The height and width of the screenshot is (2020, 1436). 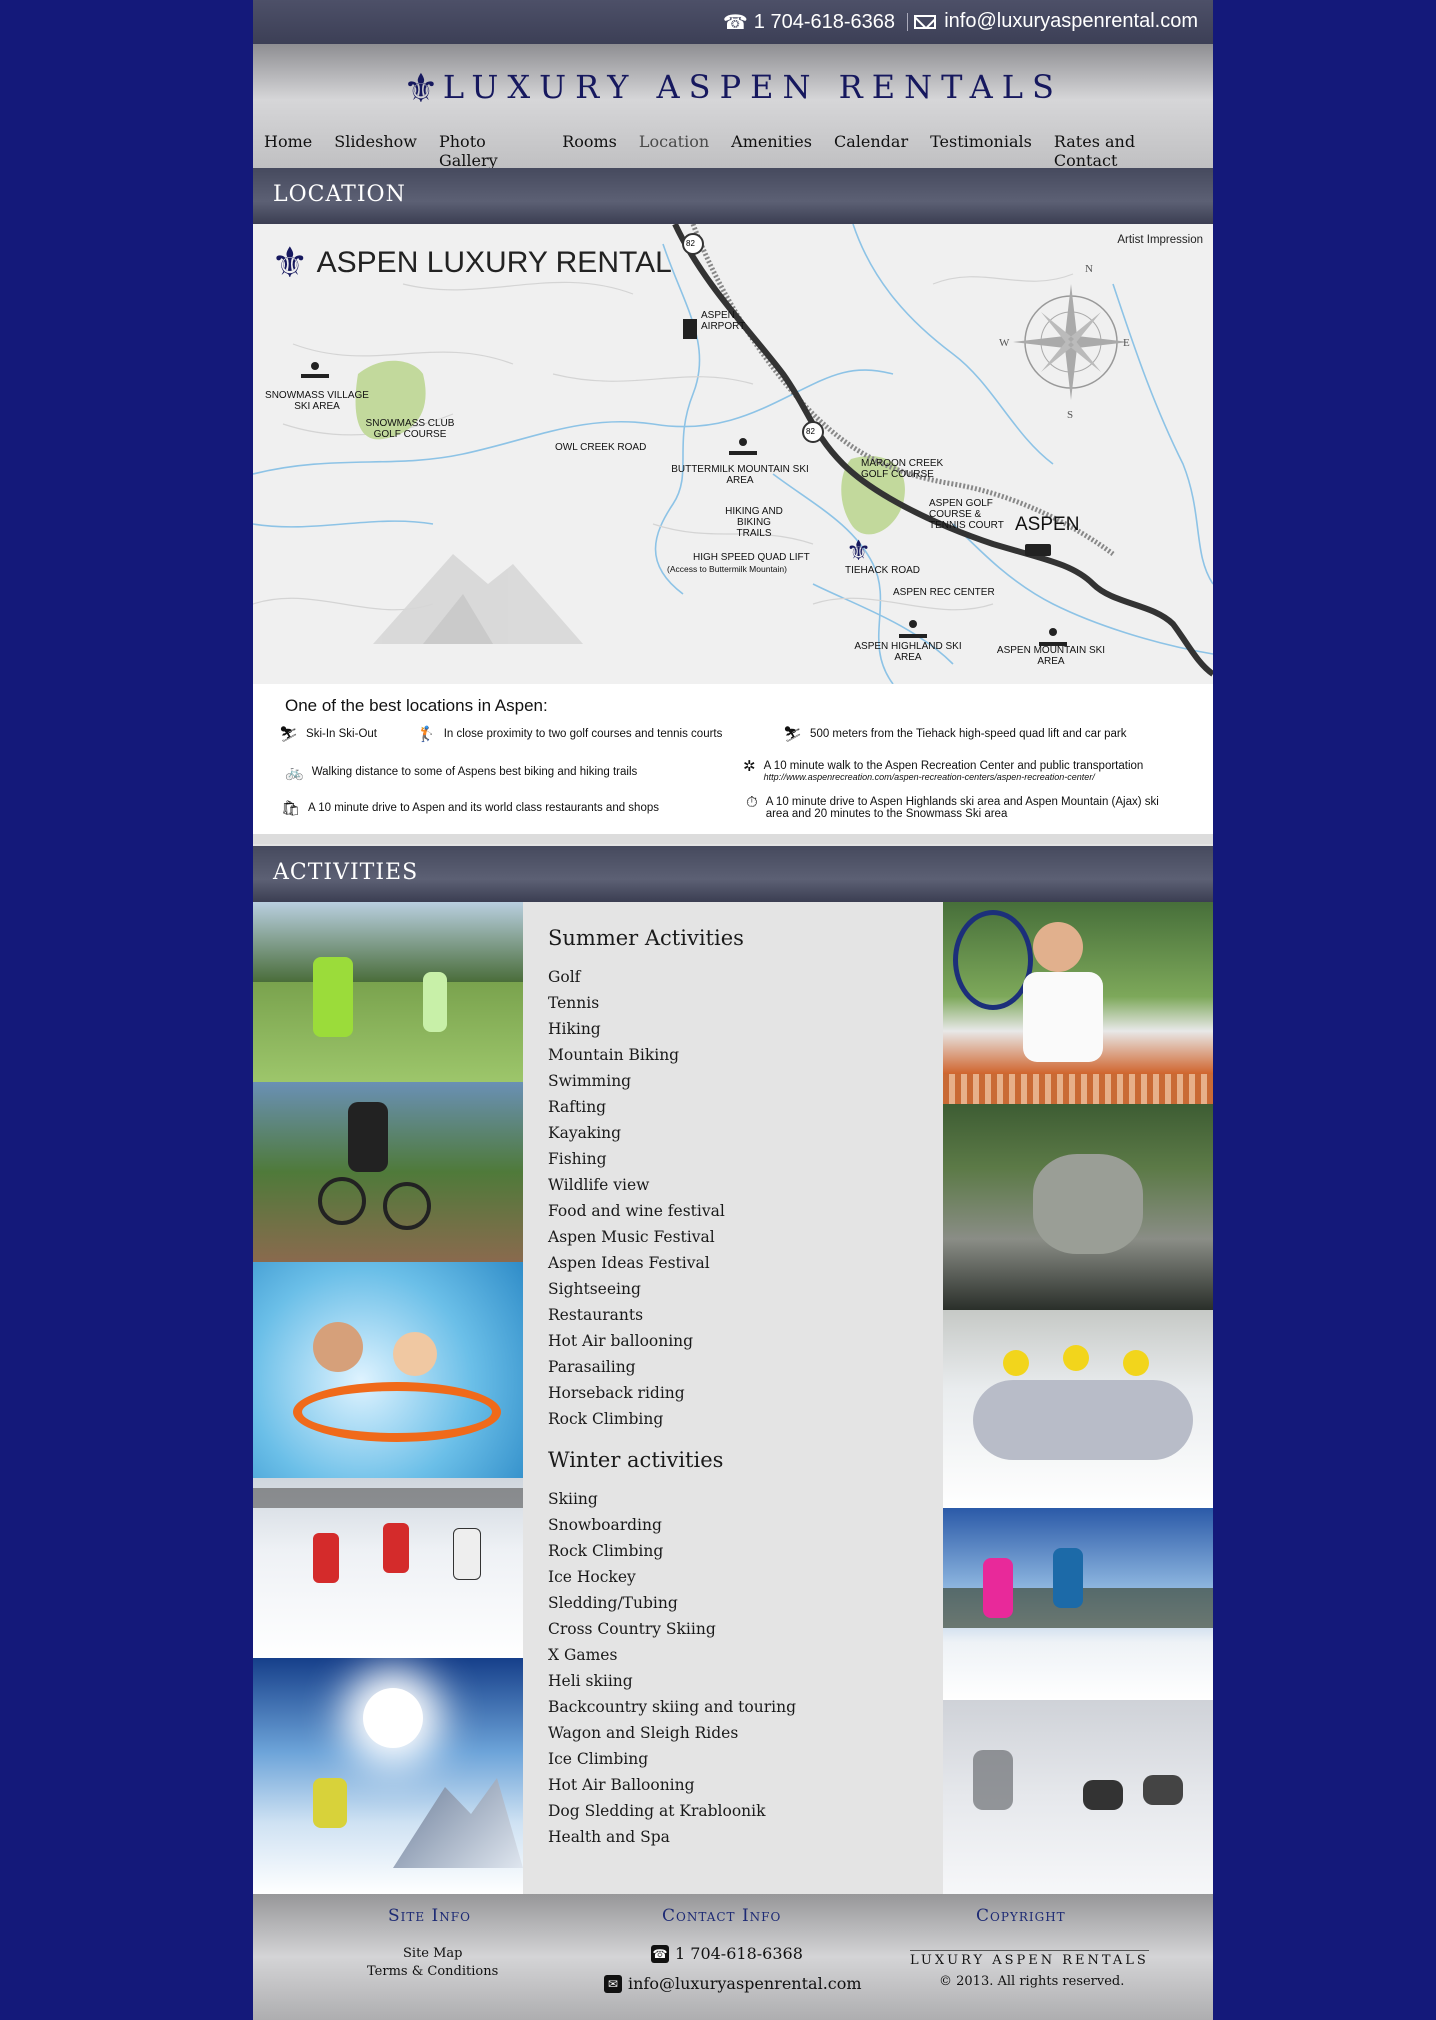 What do you see at coordinates (1122, 151) in the screenshot?
I see `nav-rates-and-contact: Rates and Contact` at bounding box center [1122, 151].